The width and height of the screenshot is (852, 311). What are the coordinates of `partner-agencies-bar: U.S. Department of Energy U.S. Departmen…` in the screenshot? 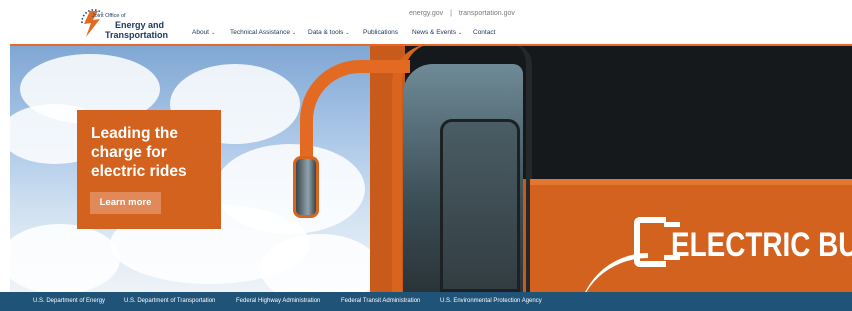 It's located at (426, 301).